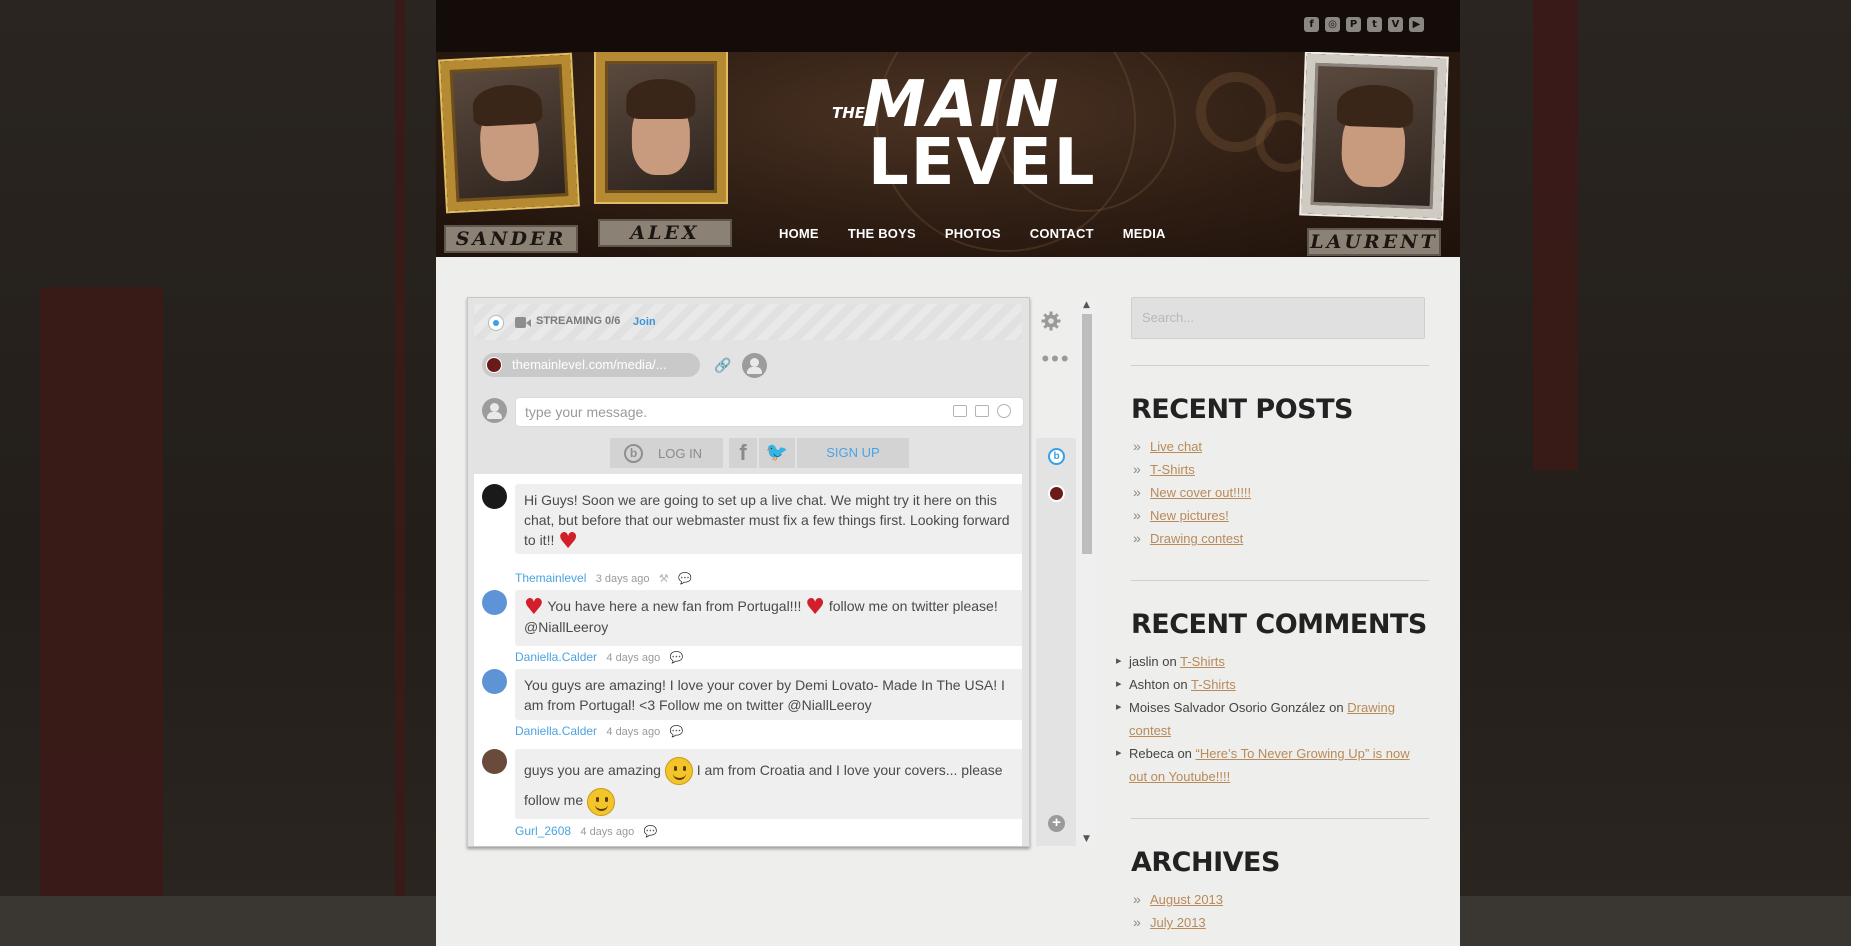 The image size is (1851, 946). I want to click on url-bar: themainlevel.com/media/... 🔗, so click(748, 364).